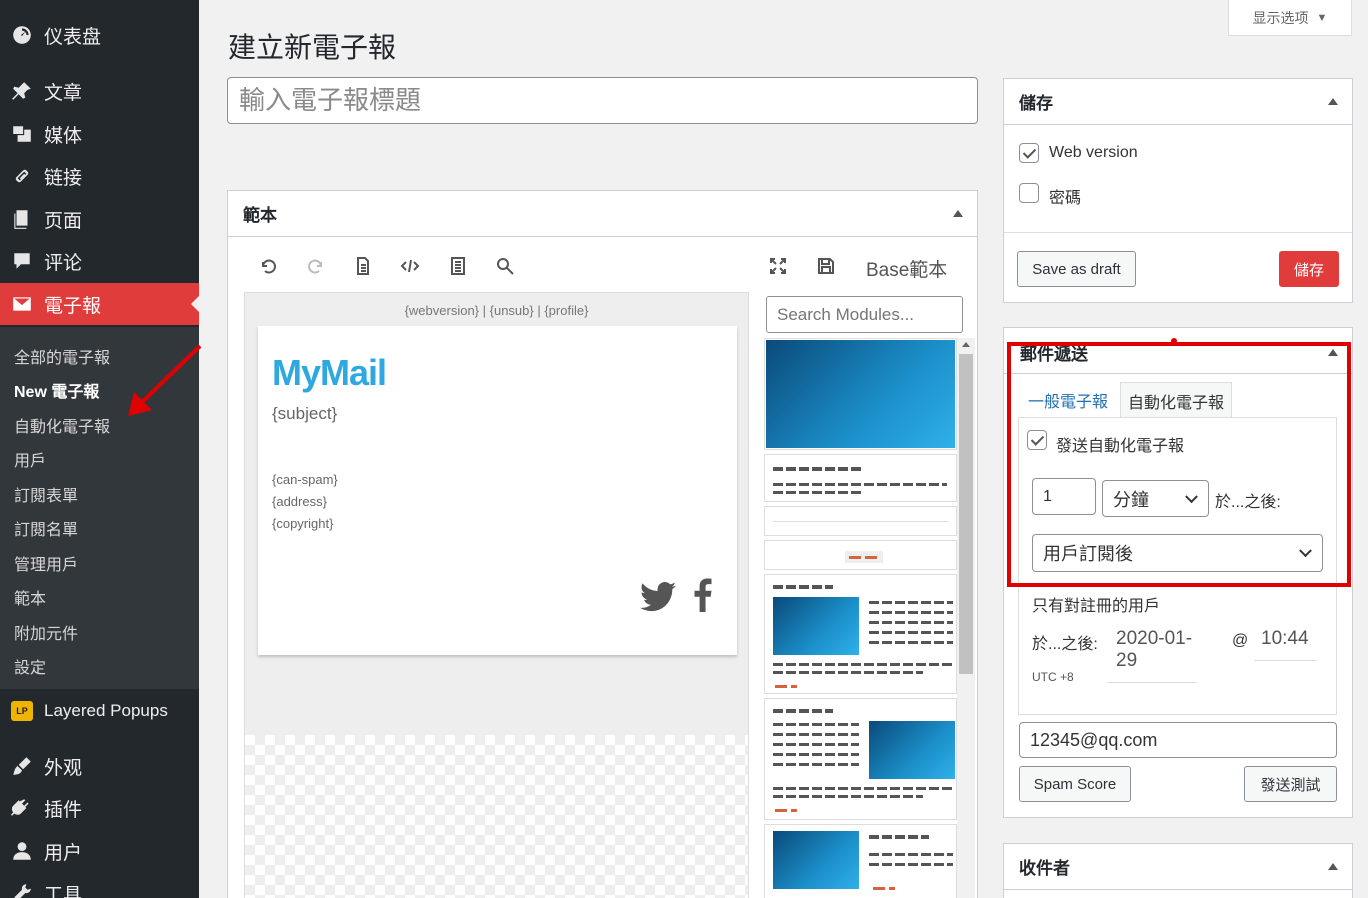  What do you see at coordinates (860, 394) in the screenshot?
I see `module-full-image` at bounding box center [860, 394].